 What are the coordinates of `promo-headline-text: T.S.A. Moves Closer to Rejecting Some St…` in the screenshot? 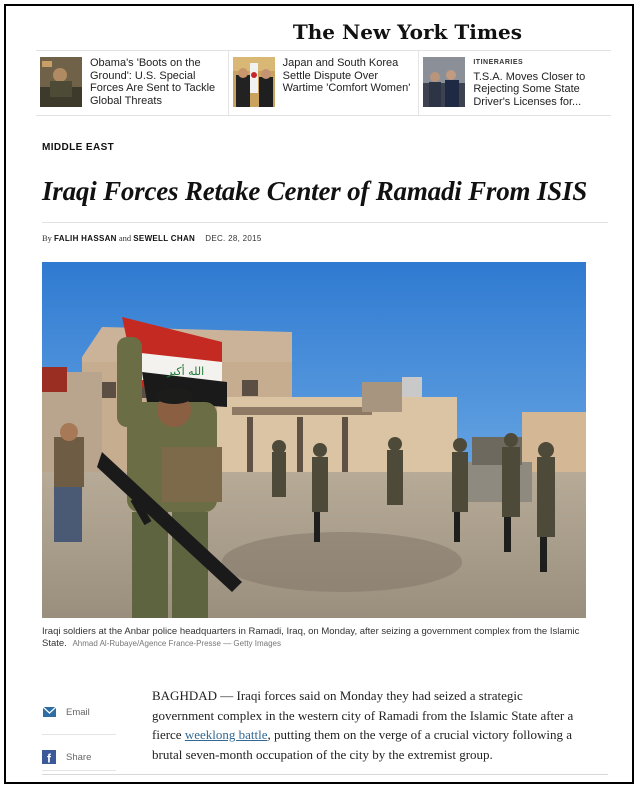 It's located at (529, 89).